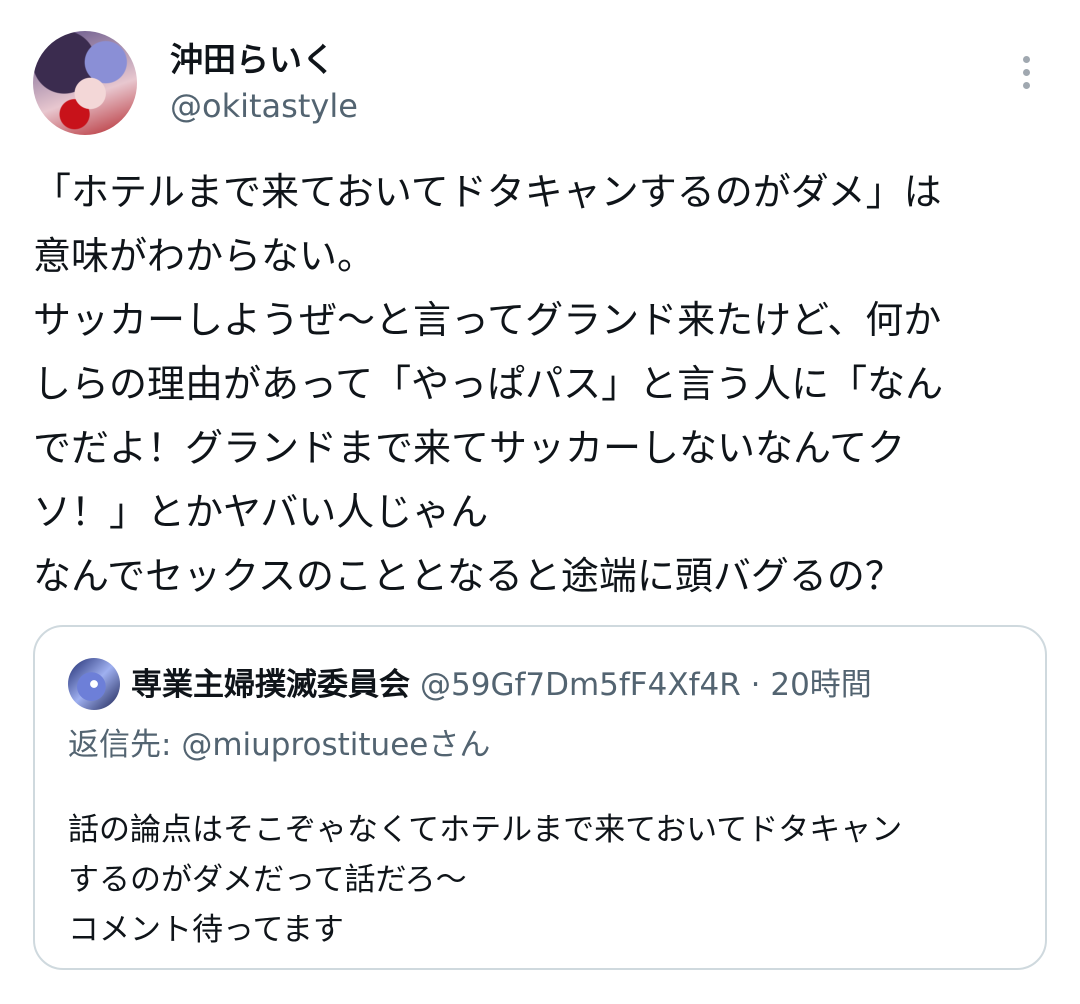  Describe the element at coordinates (459, 745) in the screenshot. I see `reply-suffix: さん` at that location.